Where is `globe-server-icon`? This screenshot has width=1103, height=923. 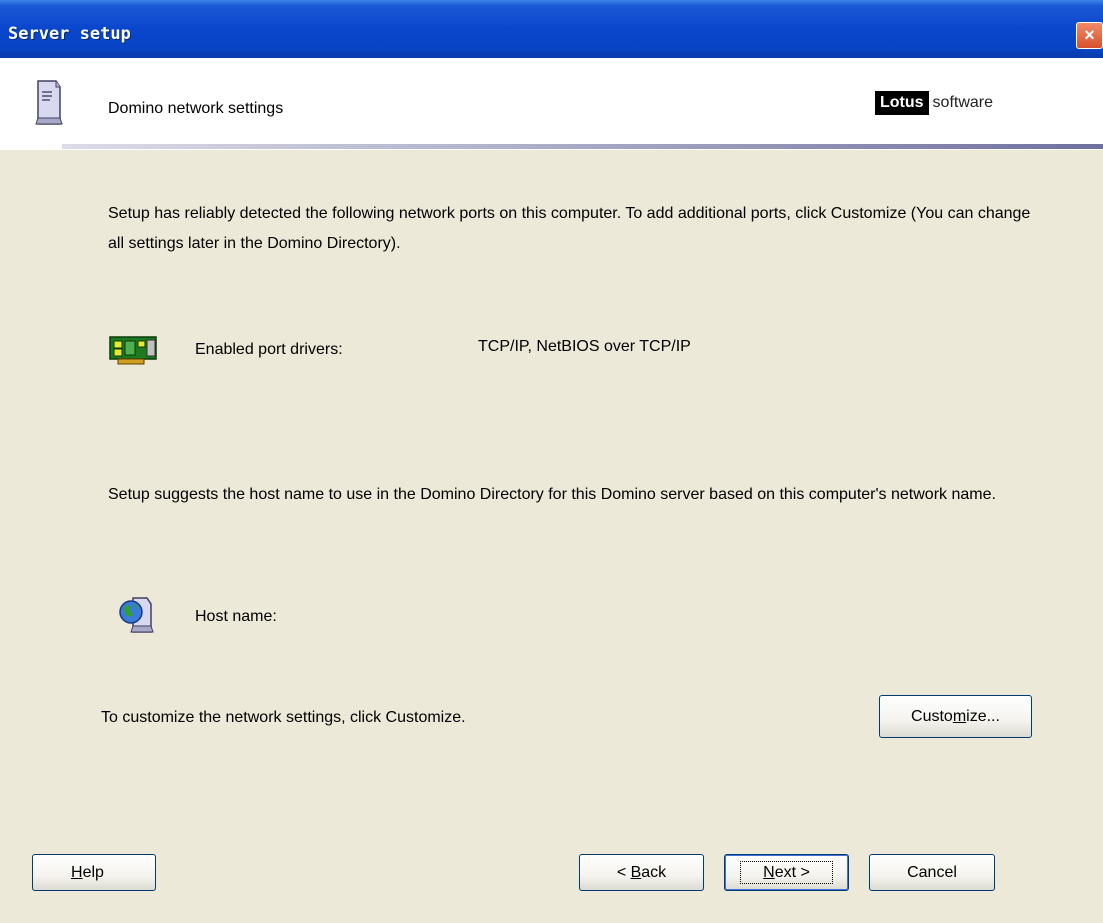 globe-server-icon is located at coordinates (136, 615).